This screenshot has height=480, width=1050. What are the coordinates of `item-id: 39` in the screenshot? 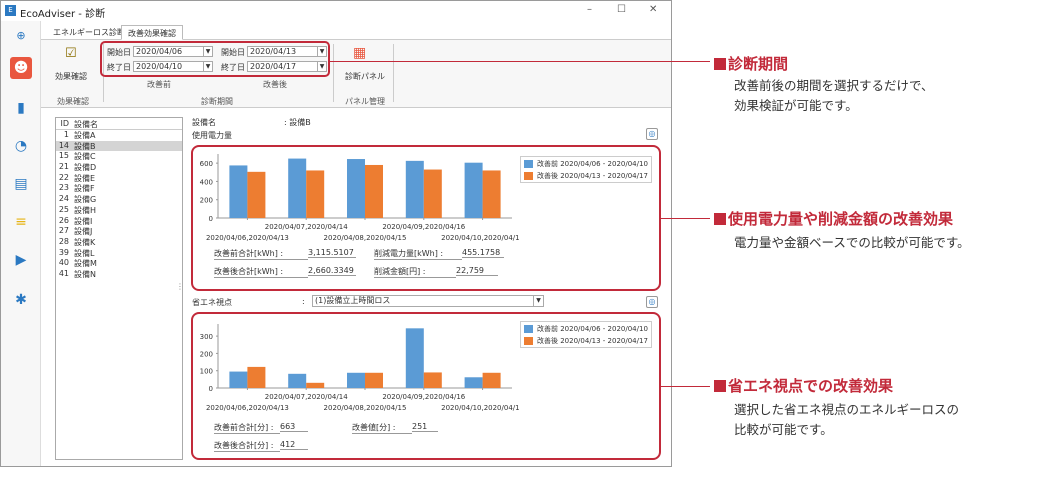 It's located at (63, 252).